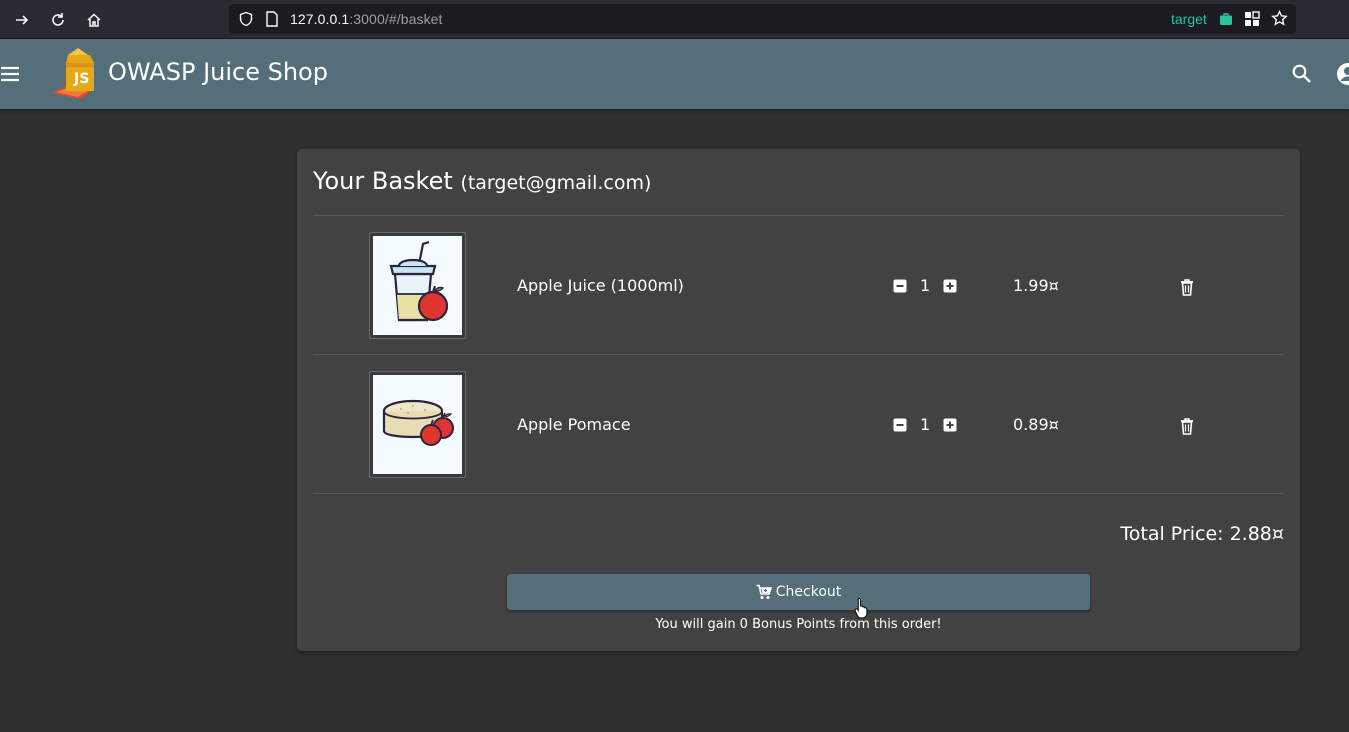 This screenshot has height=732, width=1349. Describe the element at coordinates (798, 424) in the screenshot. I see `basket-row: Apple Pomace 1 0.89¤` at that location.